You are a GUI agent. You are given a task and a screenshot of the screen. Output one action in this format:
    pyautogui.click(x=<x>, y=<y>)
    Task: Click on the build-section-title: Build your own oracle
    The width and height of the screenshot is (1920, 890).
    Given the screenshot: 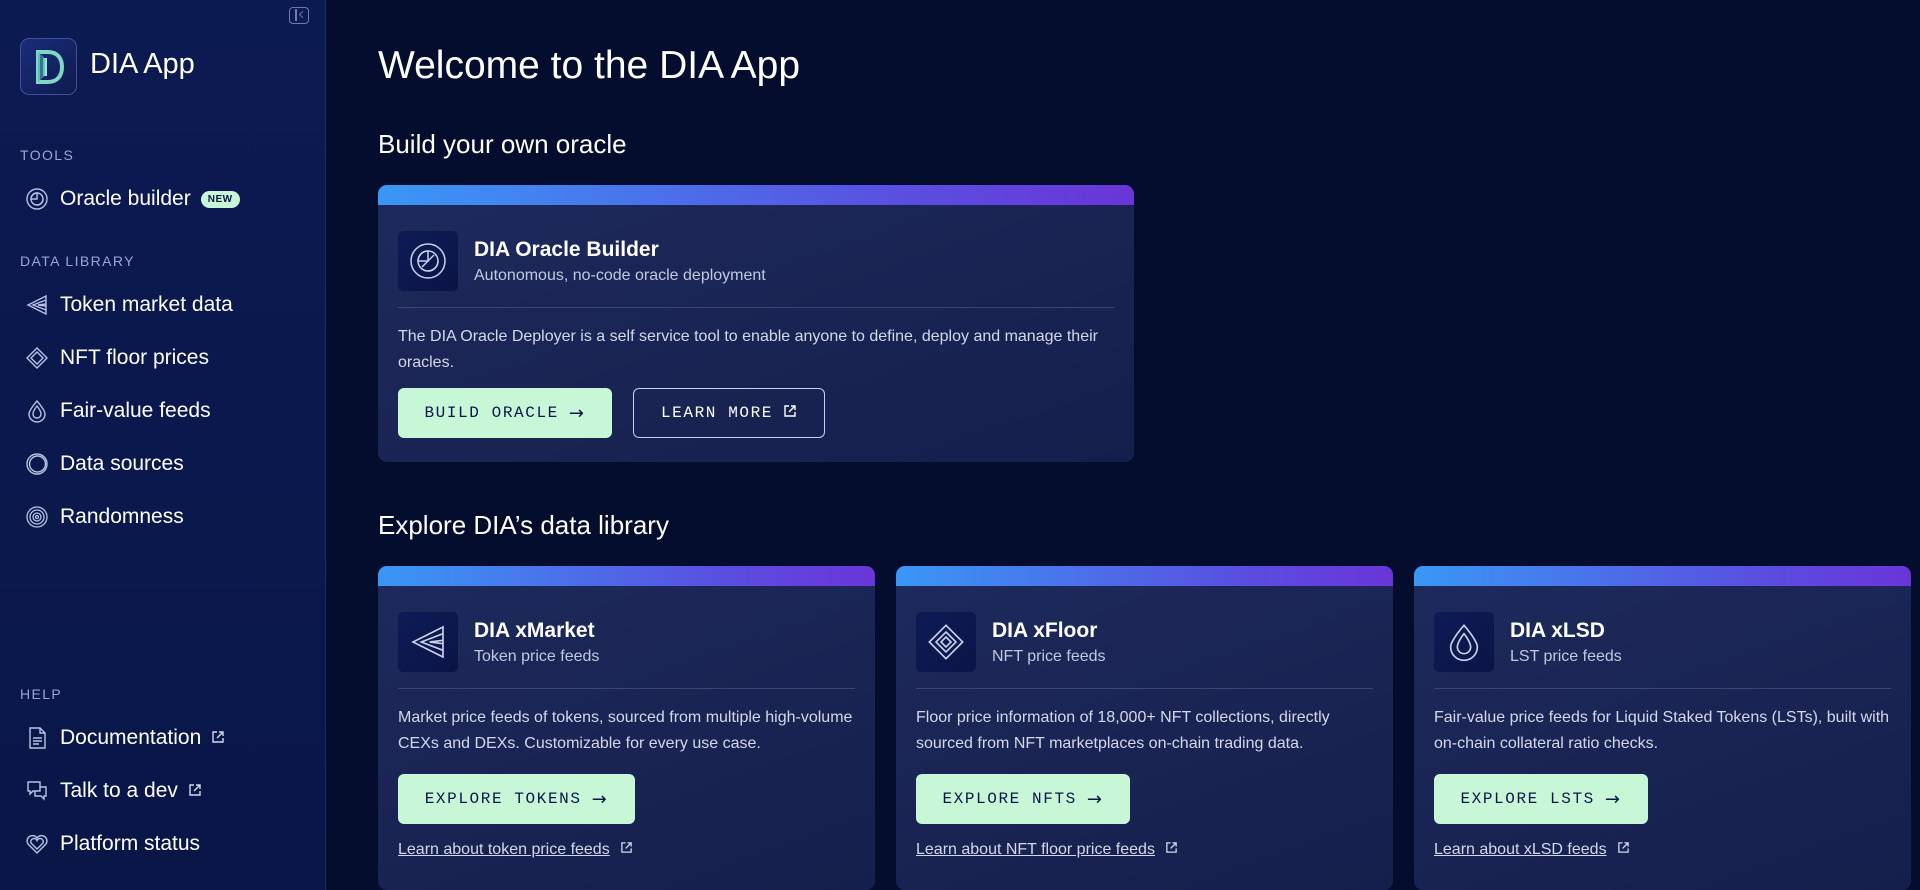 What is the action you would take?
    pyautogui.click(x=502, y=144)
    